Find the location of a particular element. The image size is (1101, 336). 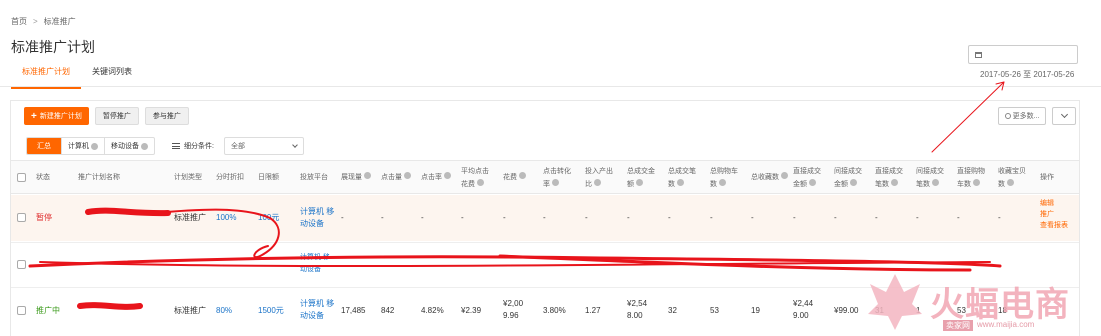

row-clicks: 842 is located at coordinates (388, 310).